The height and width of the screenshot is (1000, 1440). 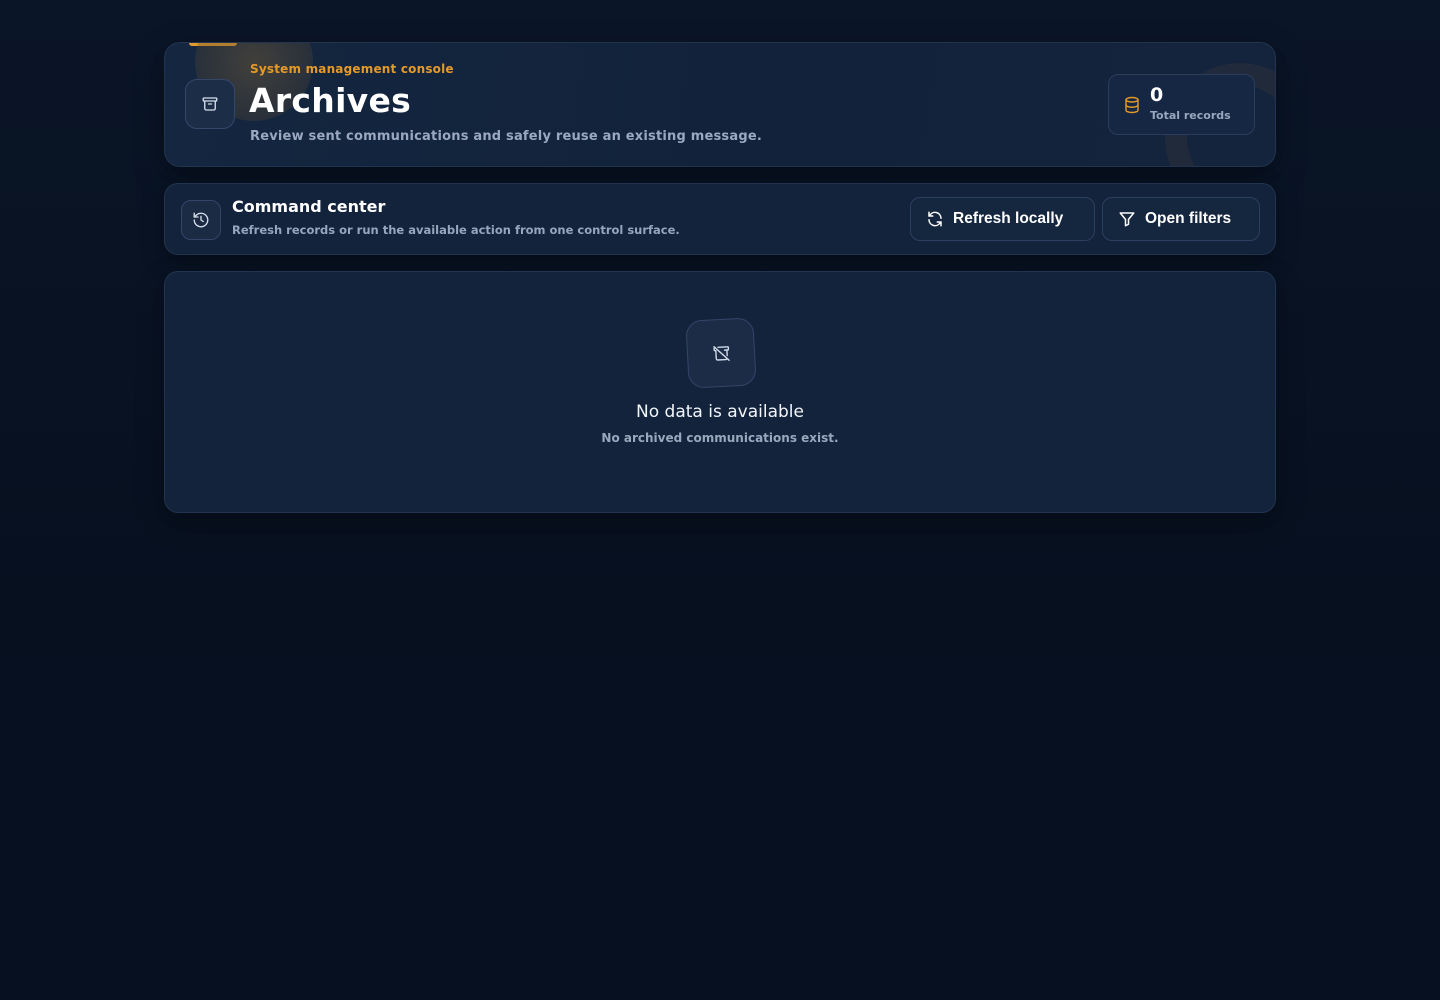 I want to click on archive-icon, so click(x=210, y=104).